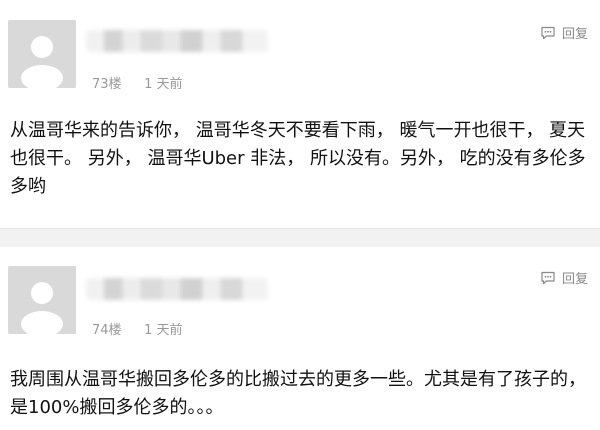  I want to click on post-divider, so click(300, 237).